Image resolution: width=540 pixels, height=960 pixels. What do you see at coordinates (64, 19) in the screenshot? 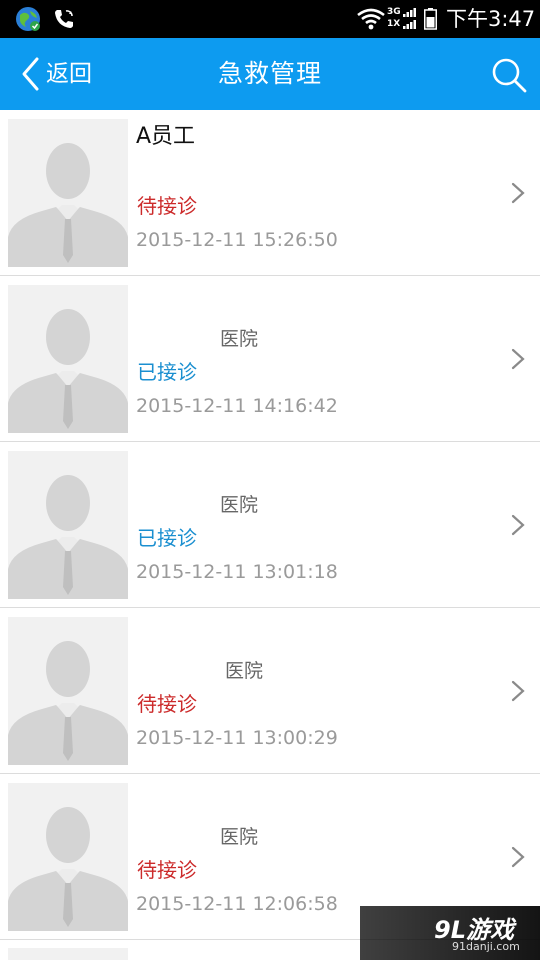
I see `phone-sync-icon` at bounding box center [64, 19].